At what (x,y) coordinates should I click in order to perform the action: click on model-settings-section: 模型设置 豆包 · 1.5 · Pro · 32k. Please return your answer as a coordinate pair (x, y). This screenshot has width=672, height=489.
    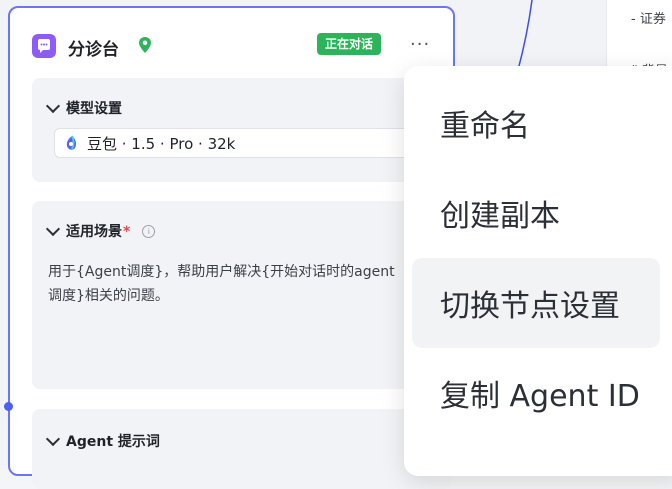
    Looking at the image, I should click on (242, 130).